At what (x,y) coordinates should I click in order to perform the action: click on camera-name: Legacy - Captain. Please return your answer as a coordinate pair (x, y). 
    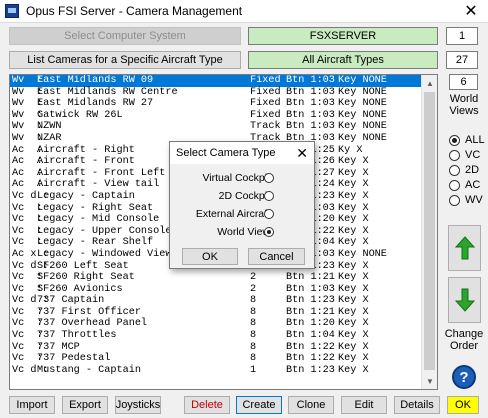
    Looking at the image, I should click on (86, 196).